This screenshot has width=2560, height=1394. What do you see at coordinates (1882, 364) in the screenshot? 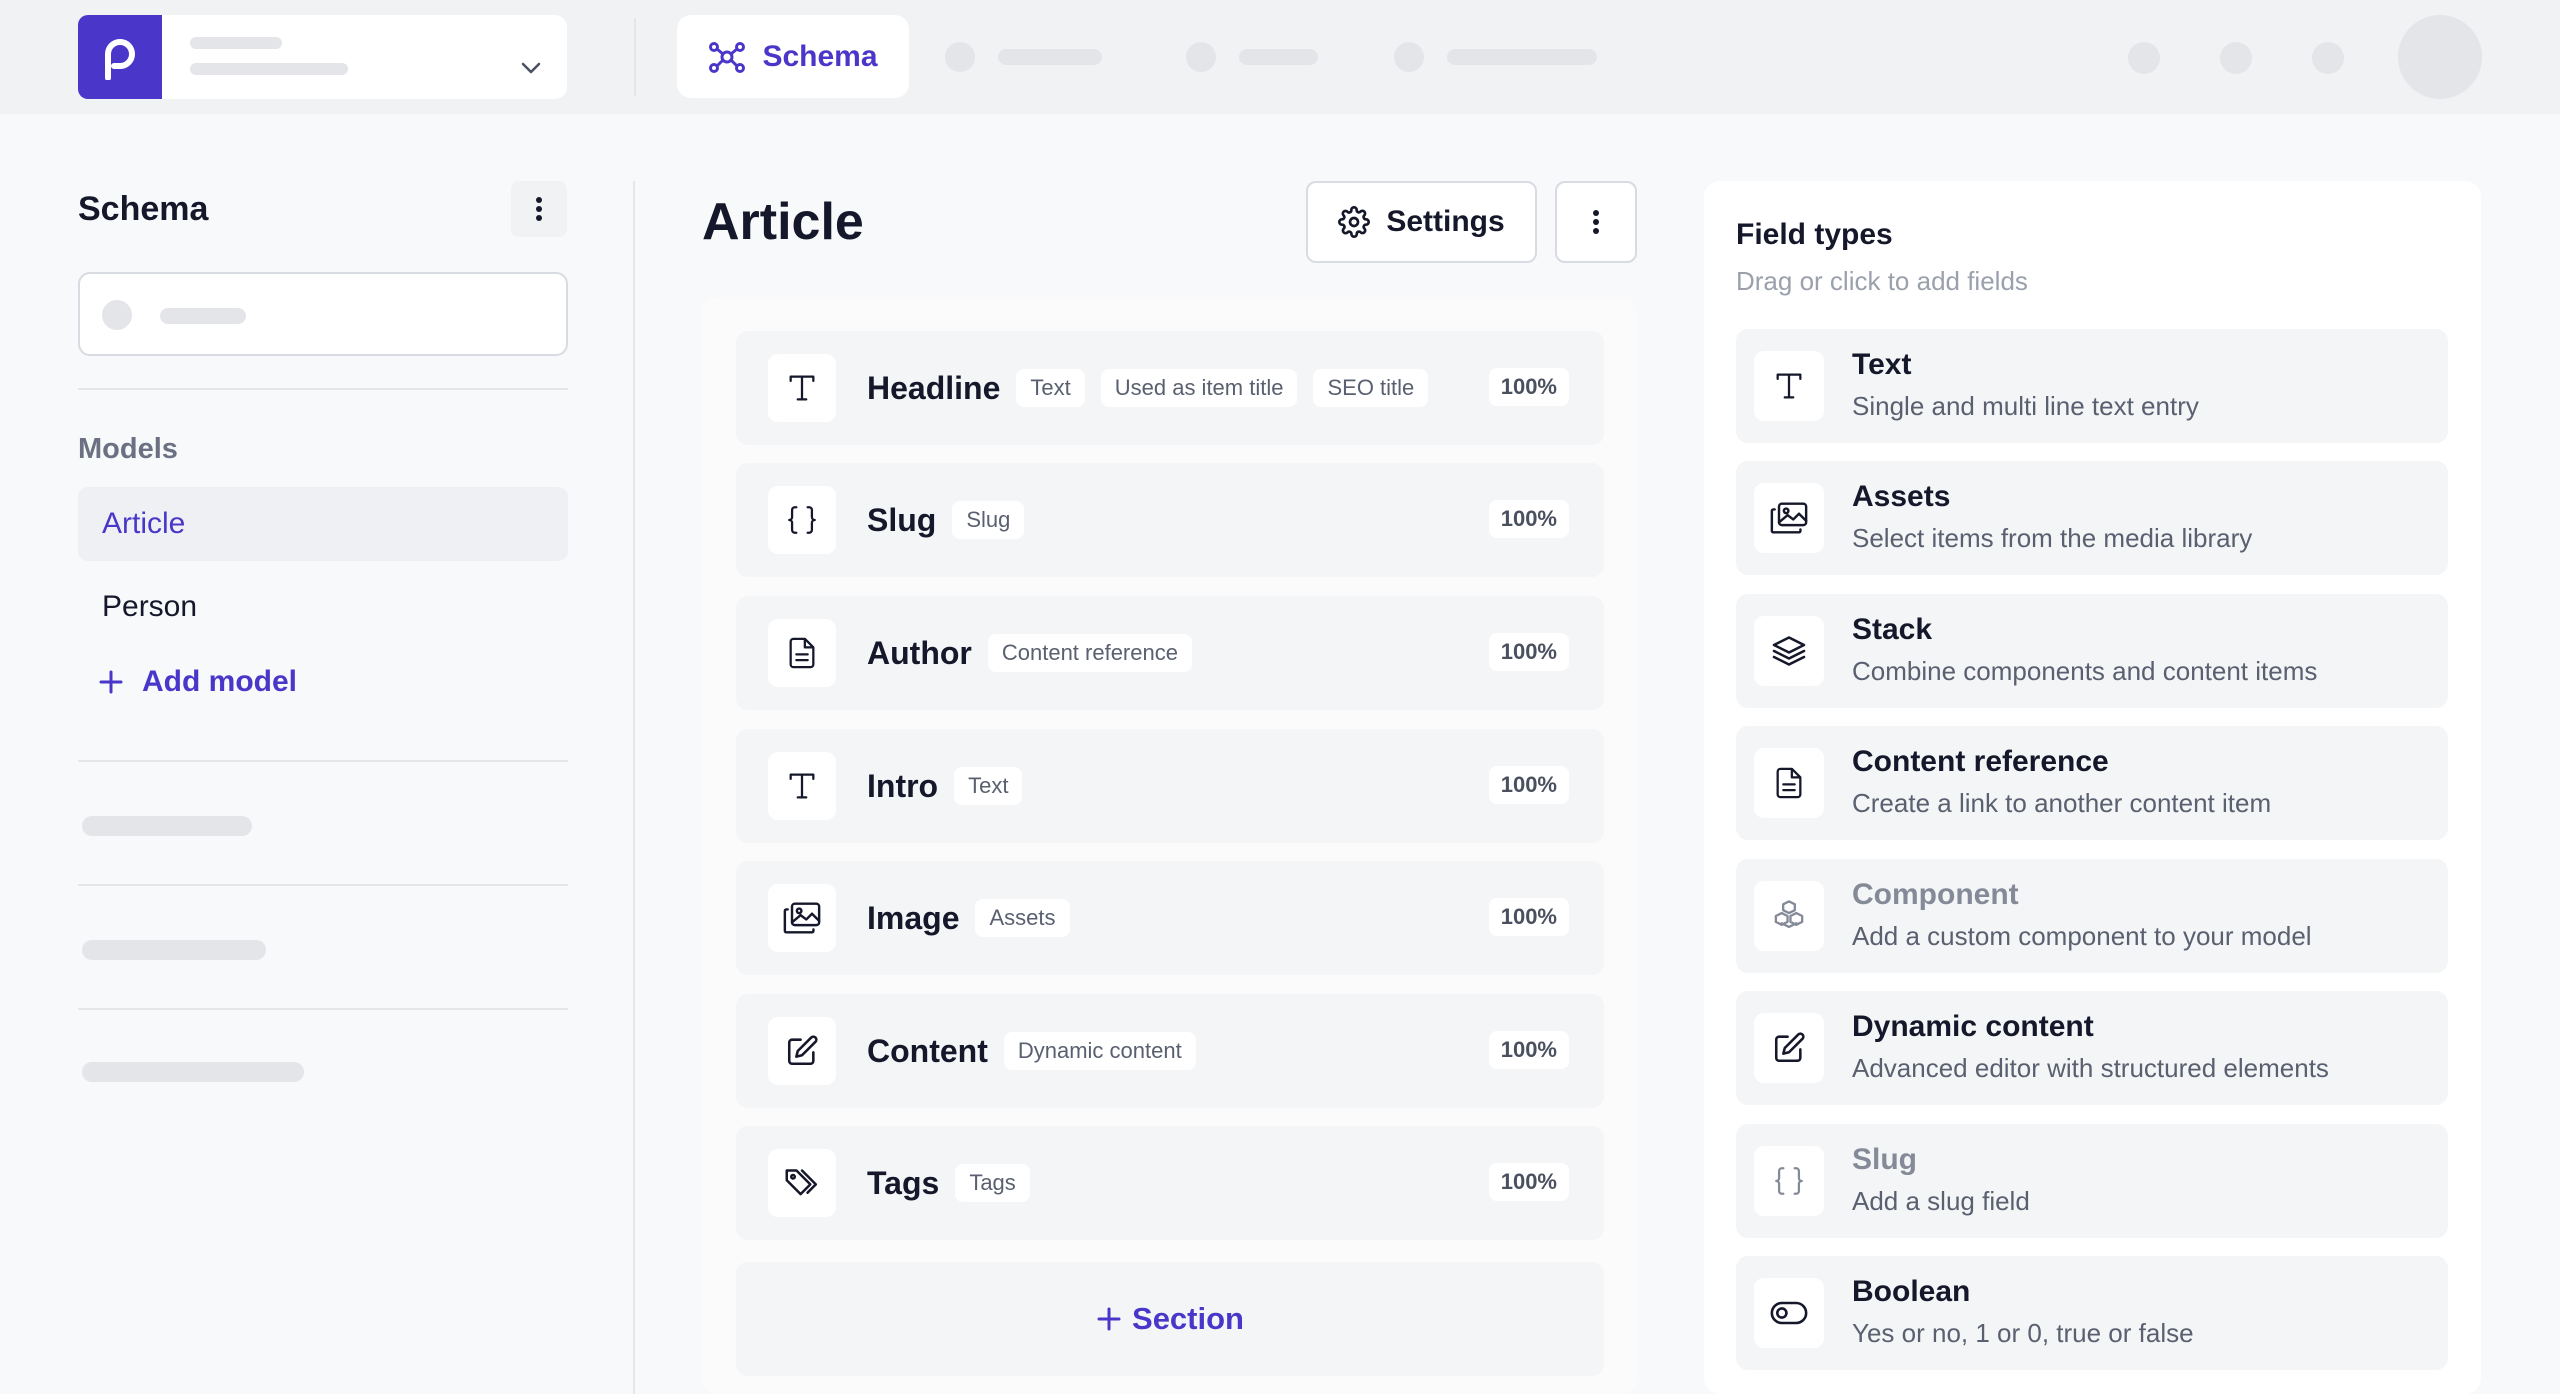
I see `field-type-name: Text` at bounding box center [1882, 364].